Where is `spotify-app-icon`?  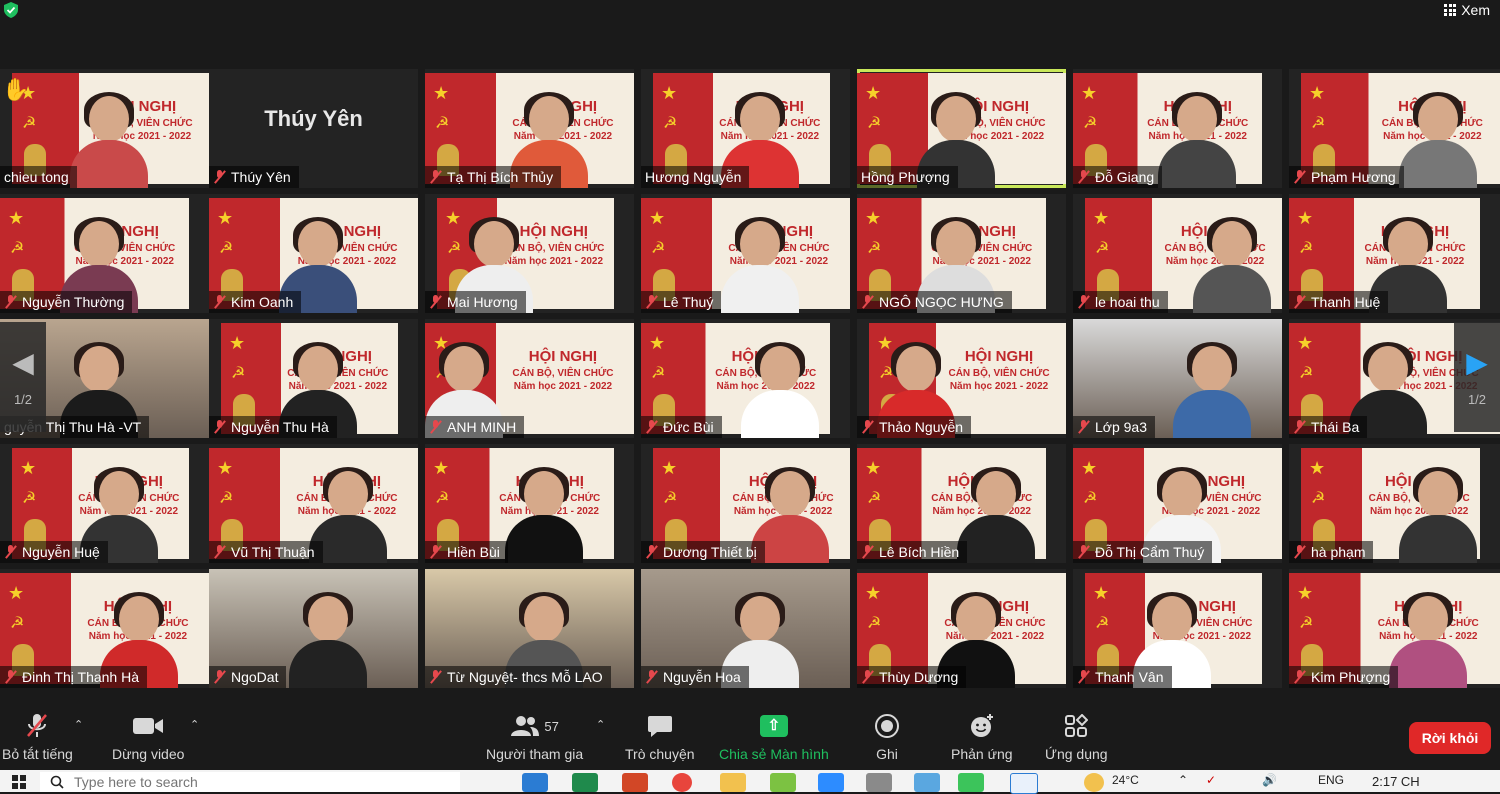
spotify-app-icon is located at coordinates (971, 782).